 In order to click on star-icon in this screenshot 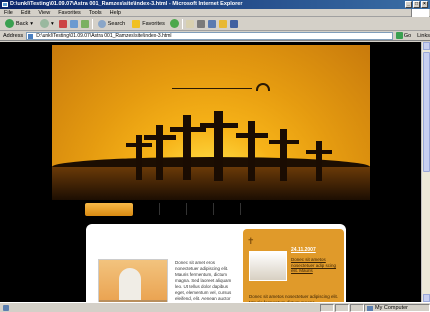, I will do `click(136, 23)`.